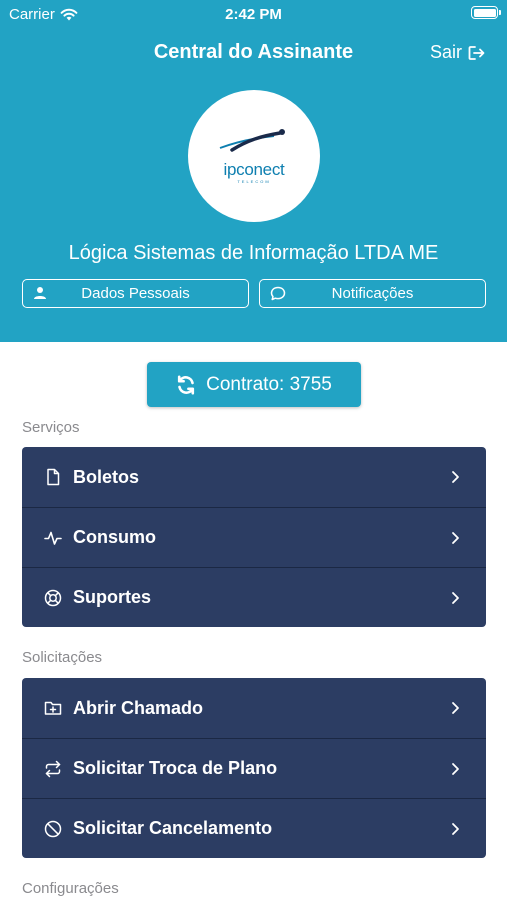  Describe the element at coordinates (269, 384) in the screenshot. I see `contract-label: Contrato: 3755` at that location.